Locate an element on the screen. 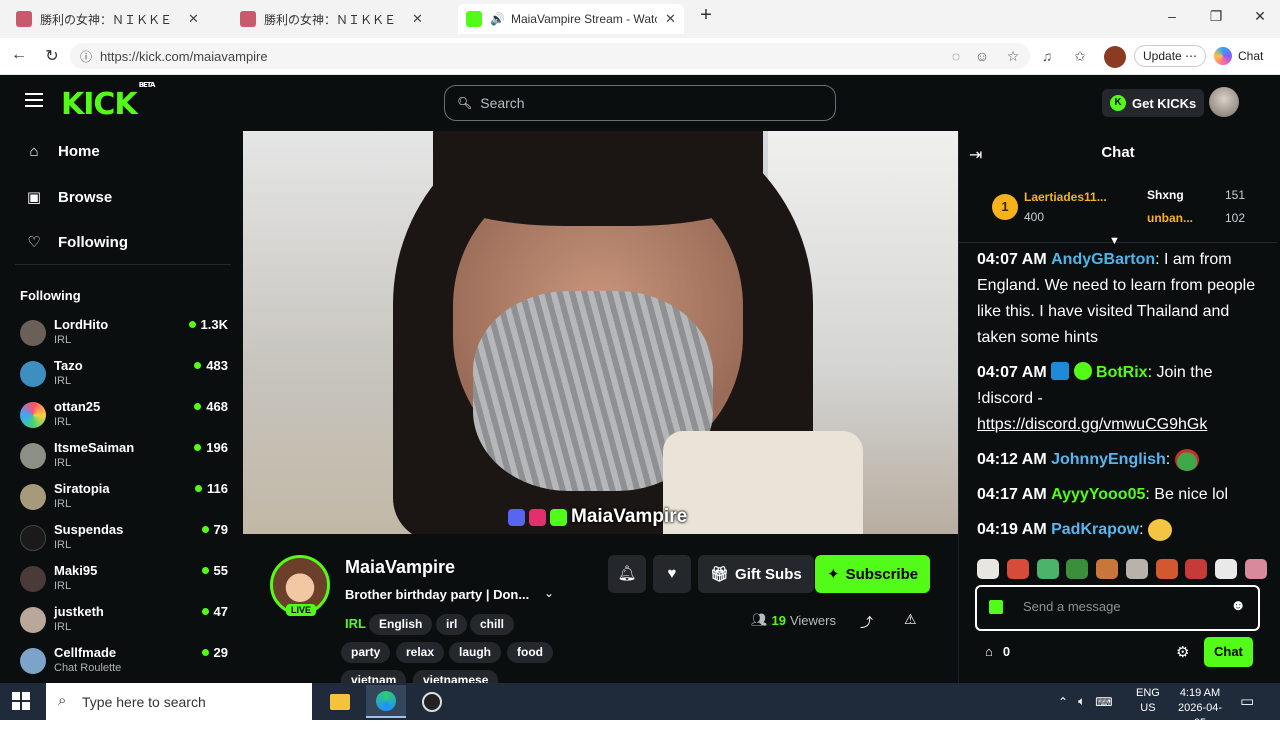  browser-tab-3-active: 🔊 MaiaVampire Stream - Watch ✕ is located at coordinates (571, 19).